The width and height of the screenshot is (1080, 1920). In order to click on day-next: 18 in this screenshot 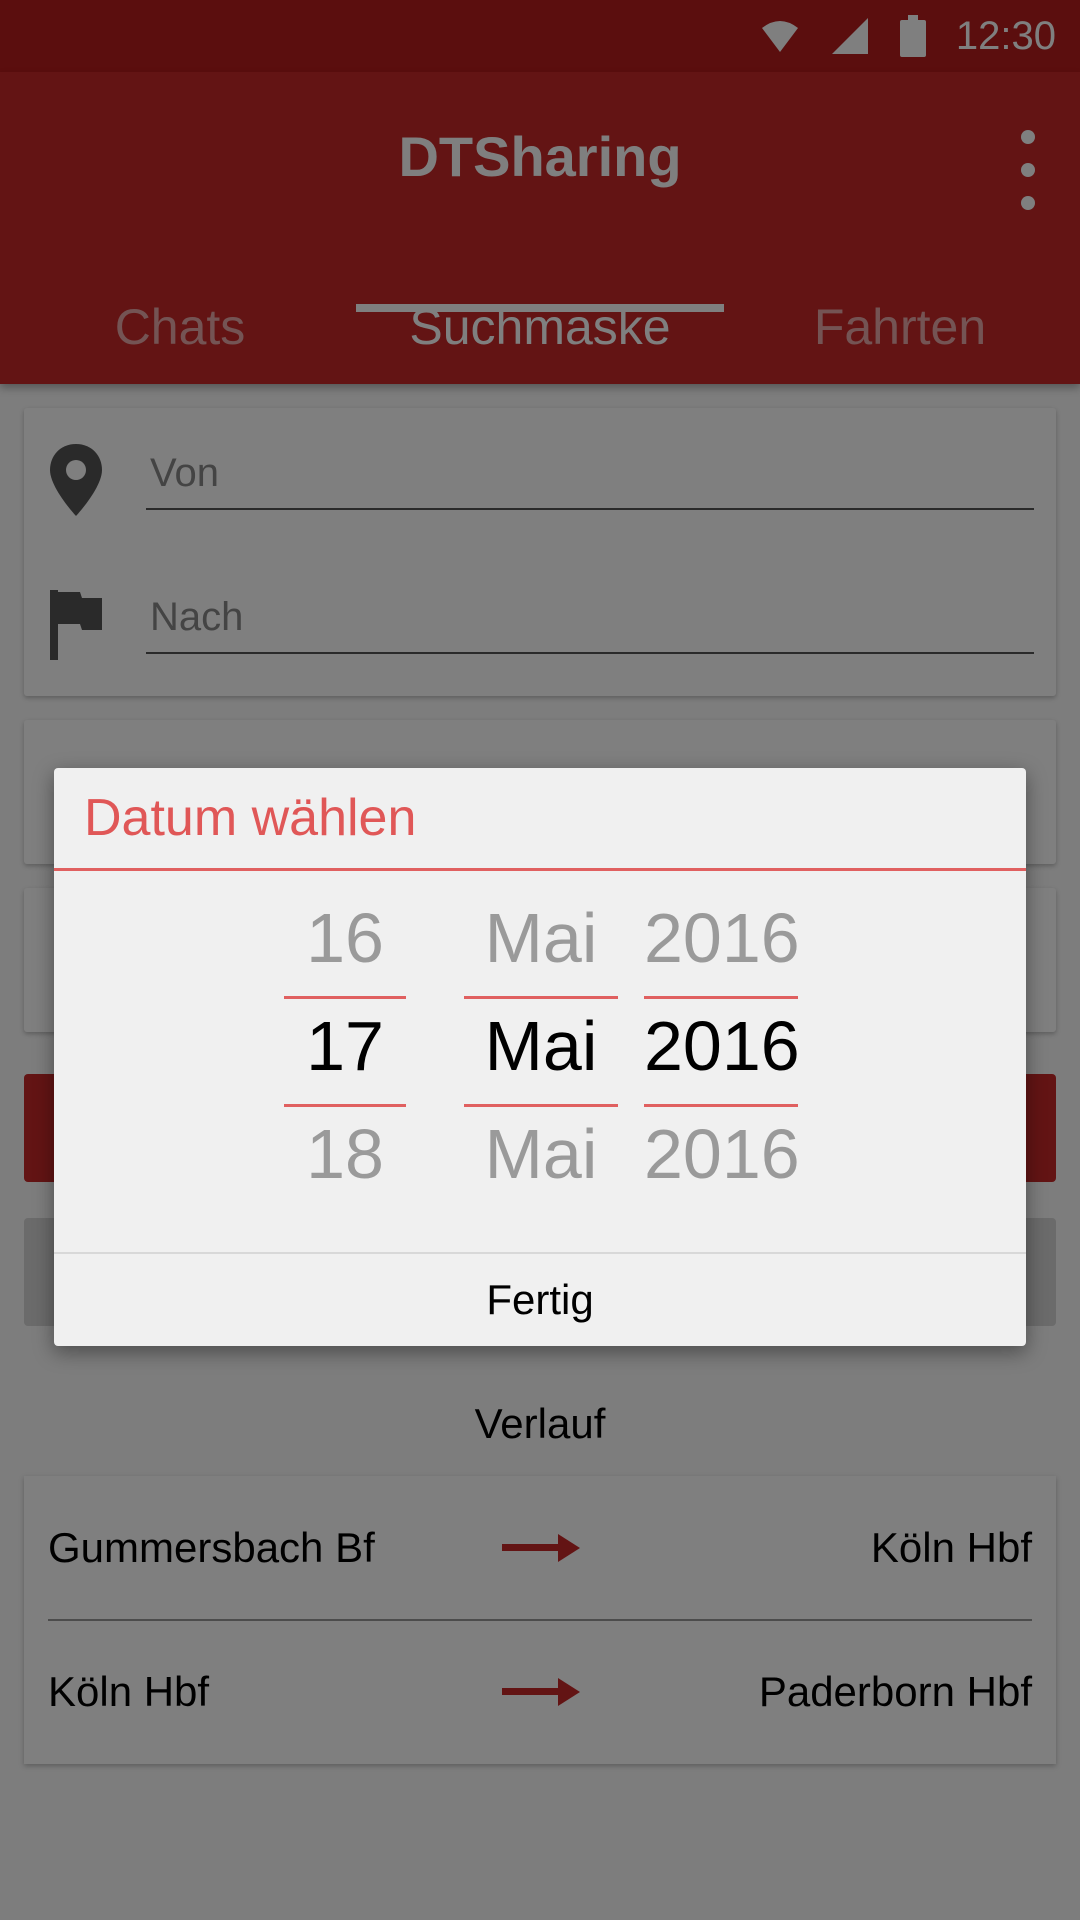, I will do `click(345, 1154)`.